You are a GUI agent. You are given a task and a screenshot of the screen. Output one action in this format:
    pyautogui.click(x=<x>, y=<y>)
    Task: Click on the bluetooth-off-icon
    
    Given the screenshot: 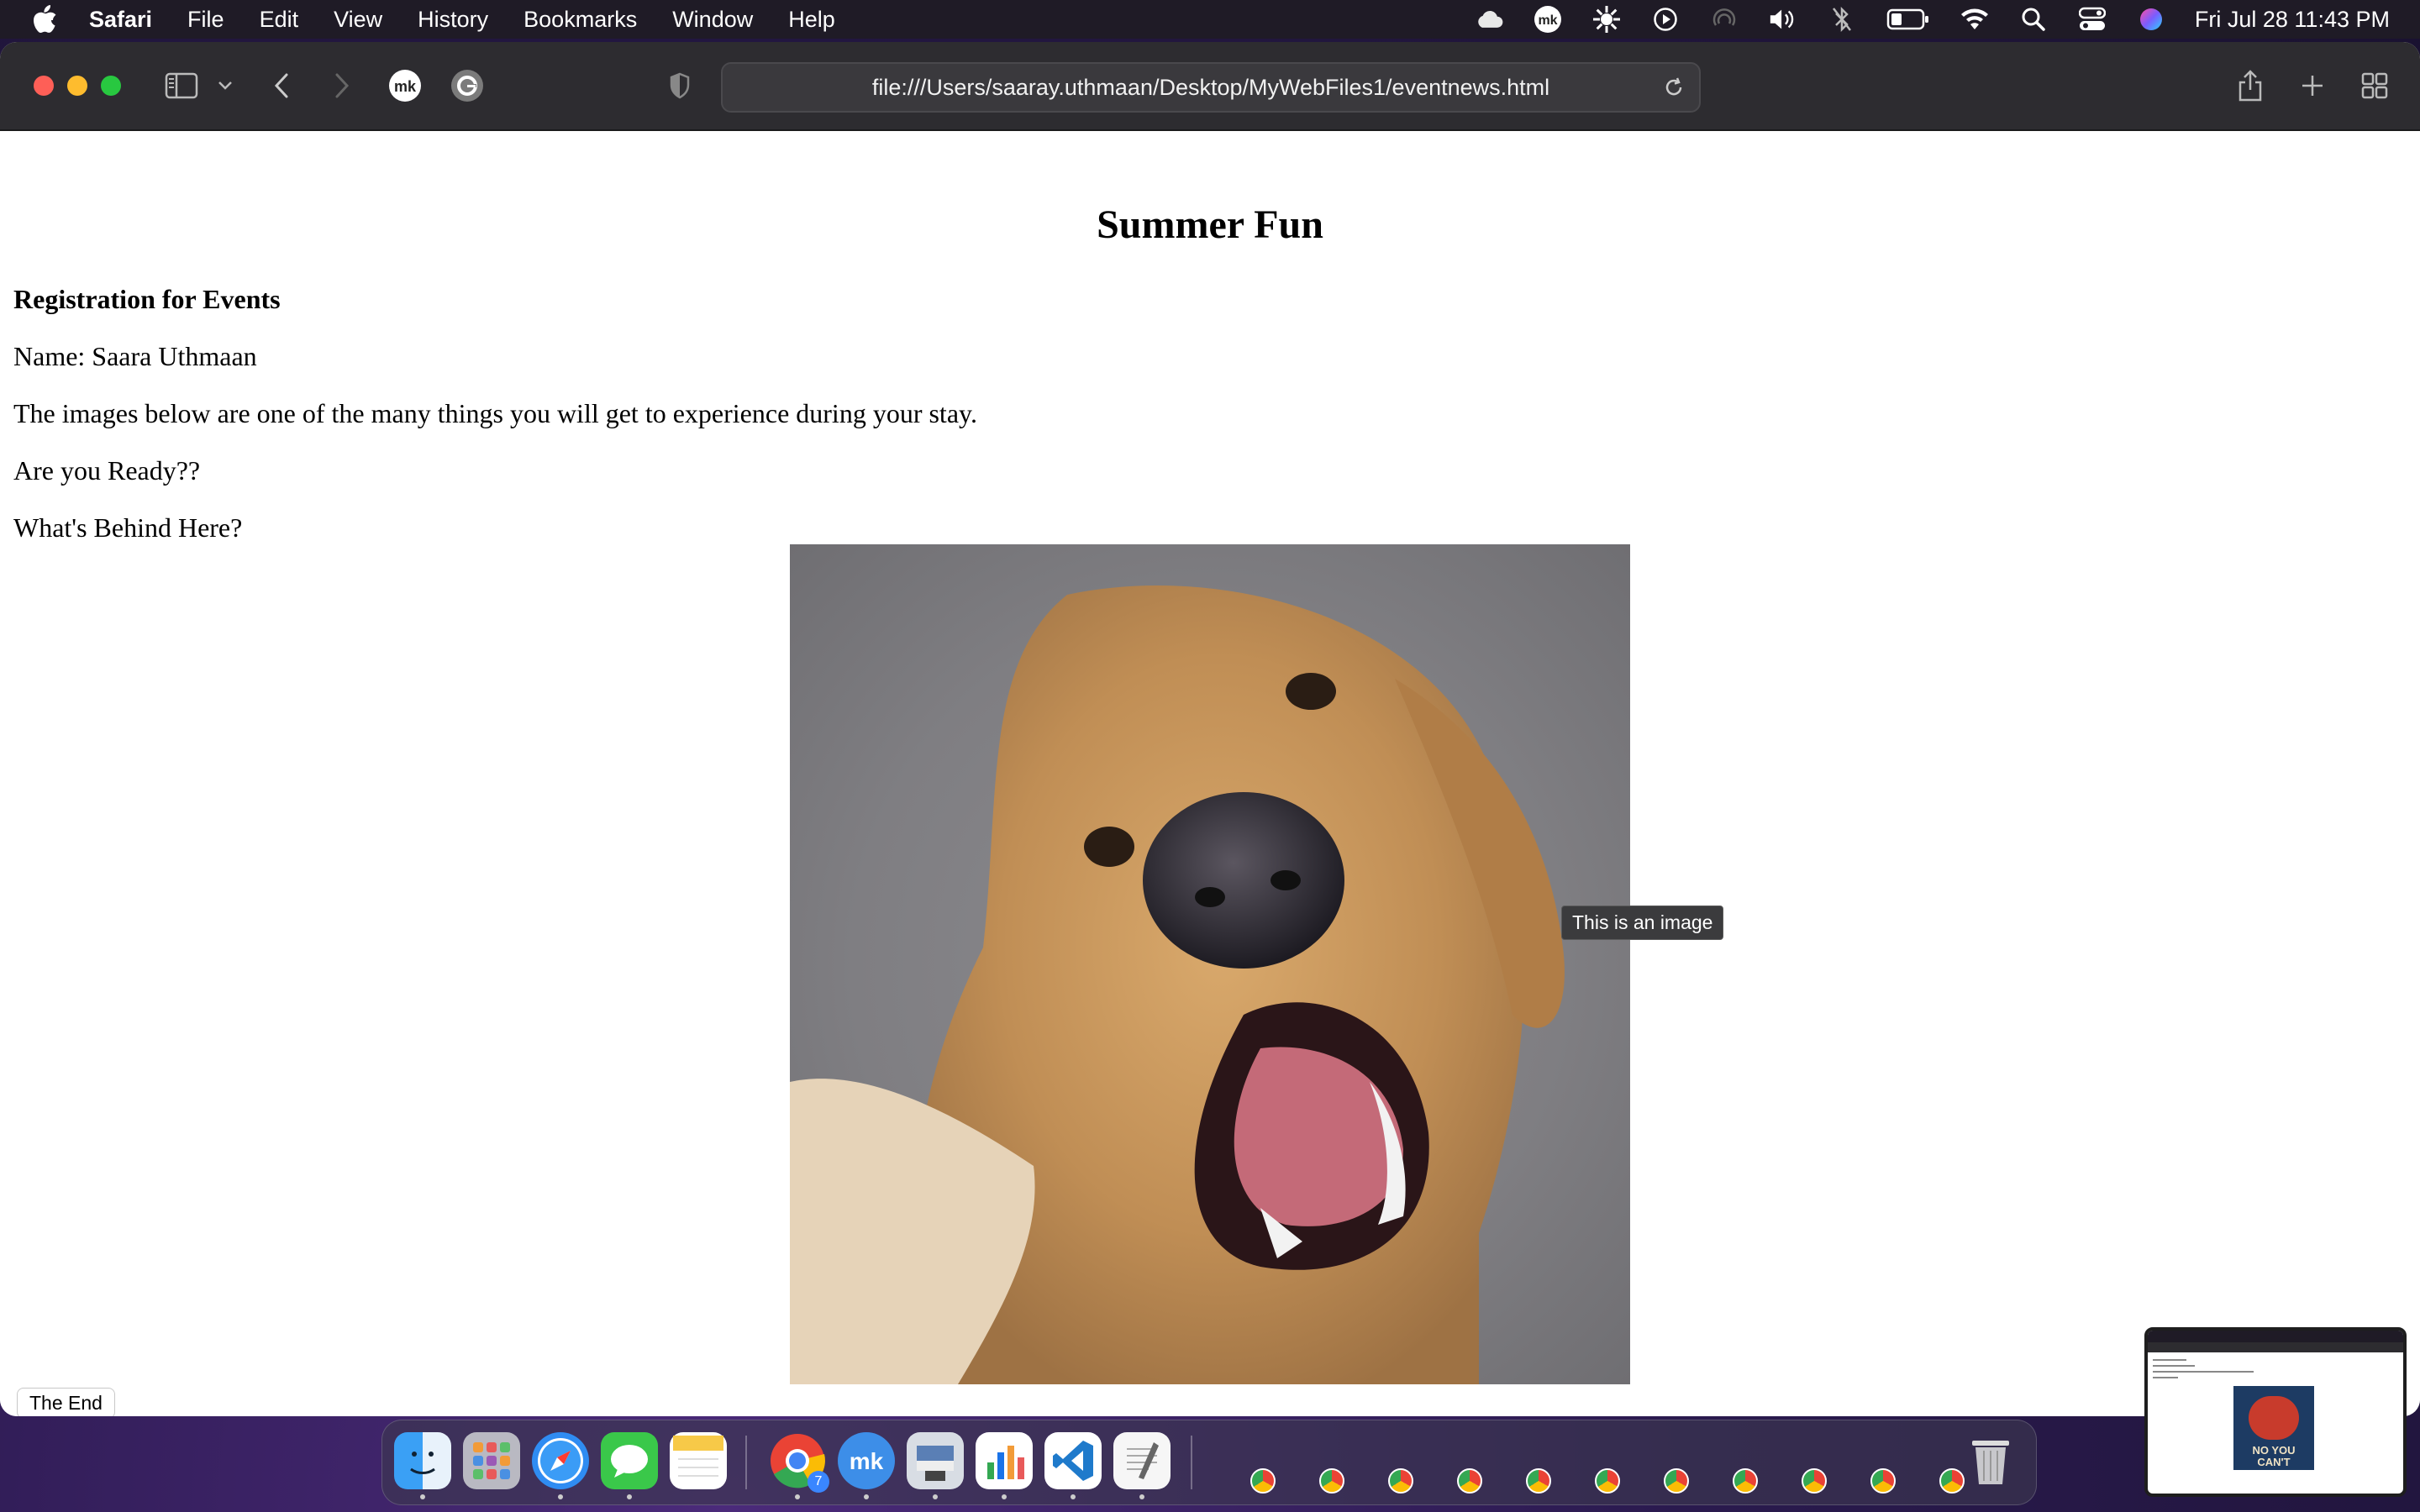 What is the action you would take?
    pyautogui.click(x=1842, y=19)
    